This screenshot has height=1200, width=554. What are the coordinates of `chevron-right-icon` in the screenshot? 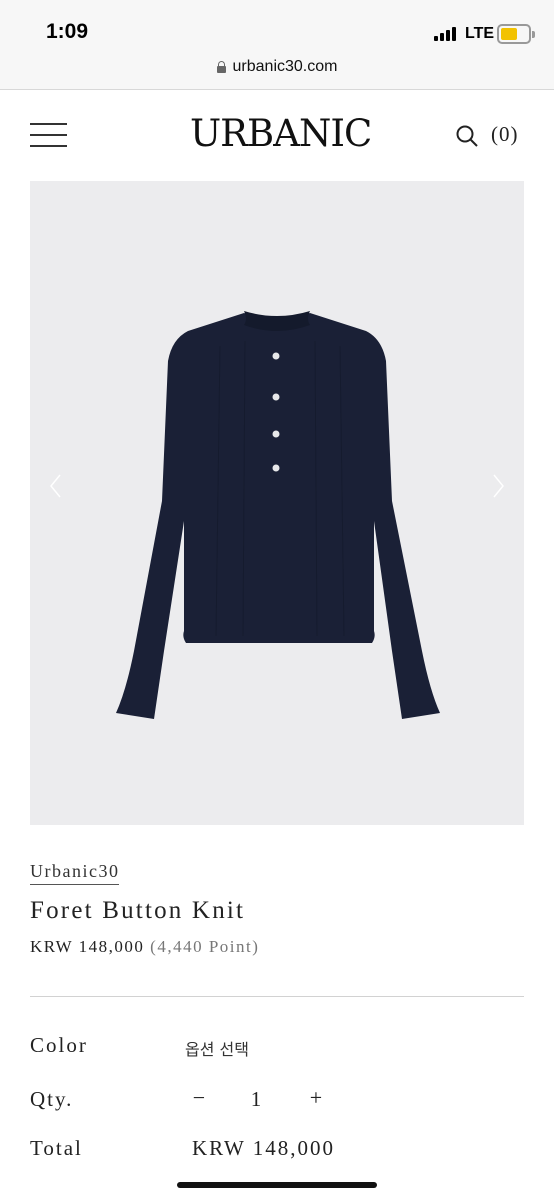 It's located at (498, 486).